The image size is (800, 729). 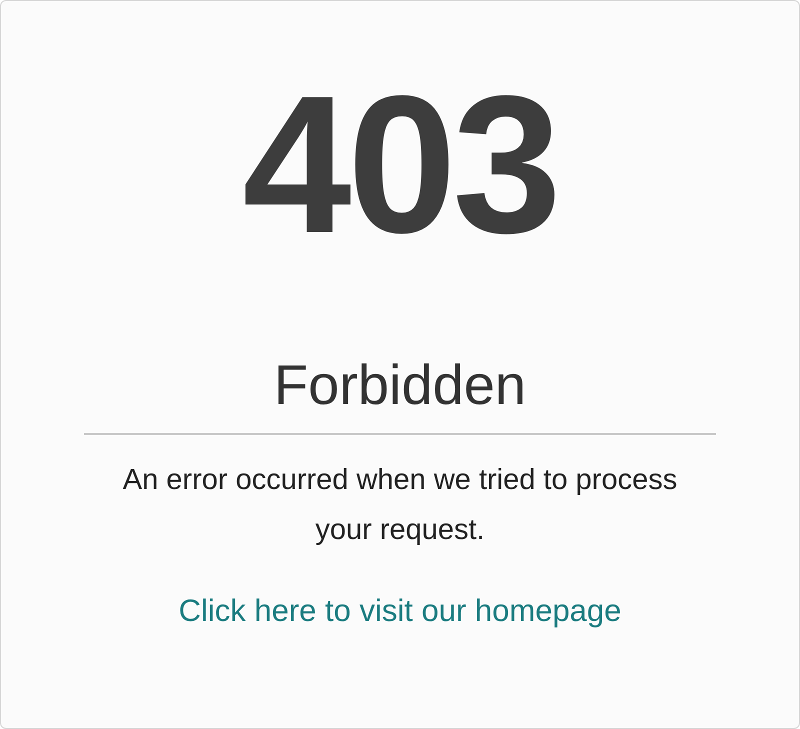 I want to click on error-message: An error occurred when we tried to process your request., so click(x=400, y=505).